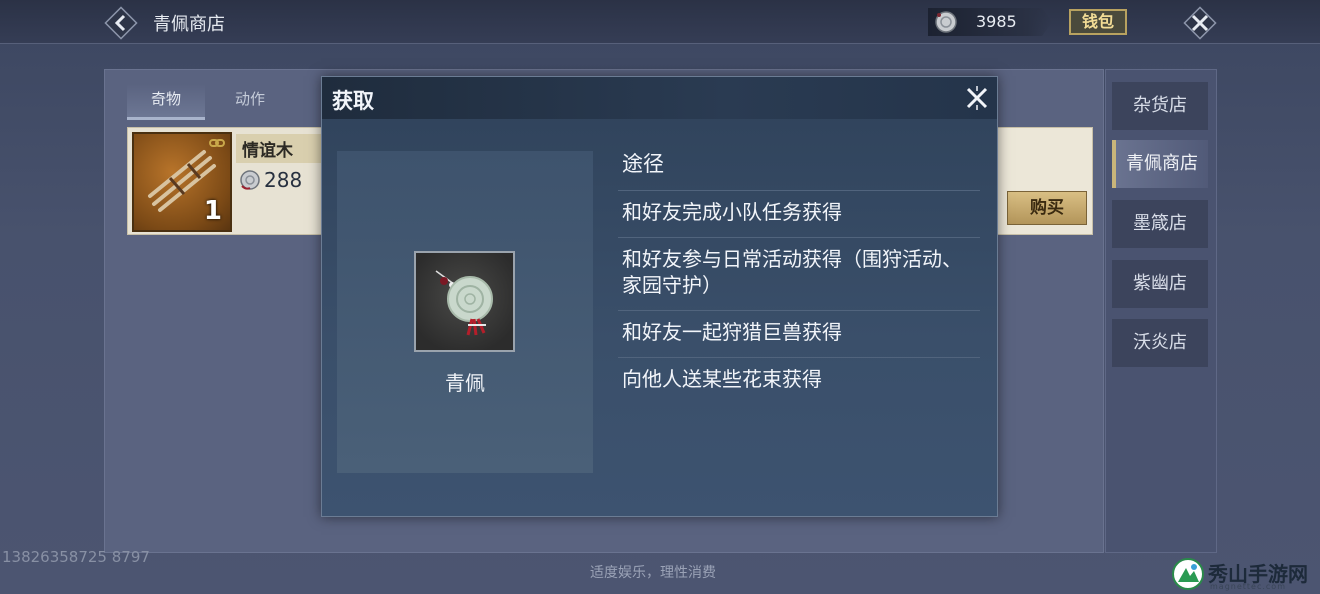 This screenshot has height=594, width=1320. I want to click on source-item: 和好友一起狩猎巨兽获得, so click(799, 334).